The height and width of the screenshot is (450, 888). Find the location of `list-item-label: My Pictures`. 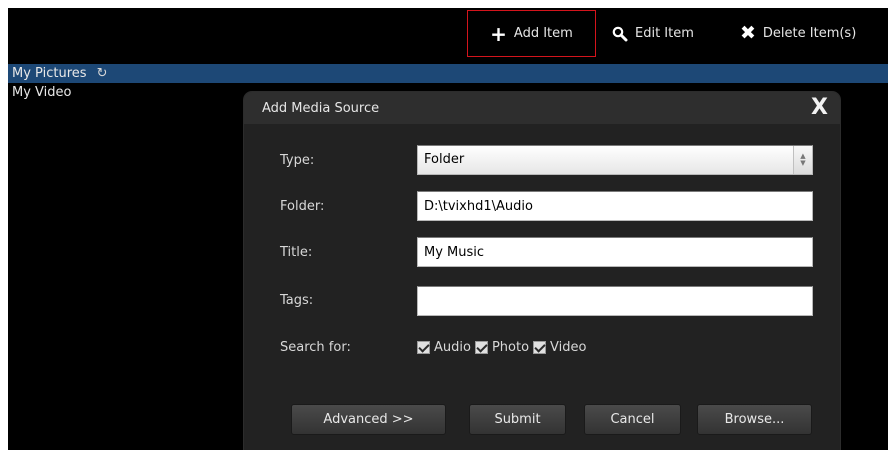

list-item-label: My Pictures is located at coordinates (49, 73).